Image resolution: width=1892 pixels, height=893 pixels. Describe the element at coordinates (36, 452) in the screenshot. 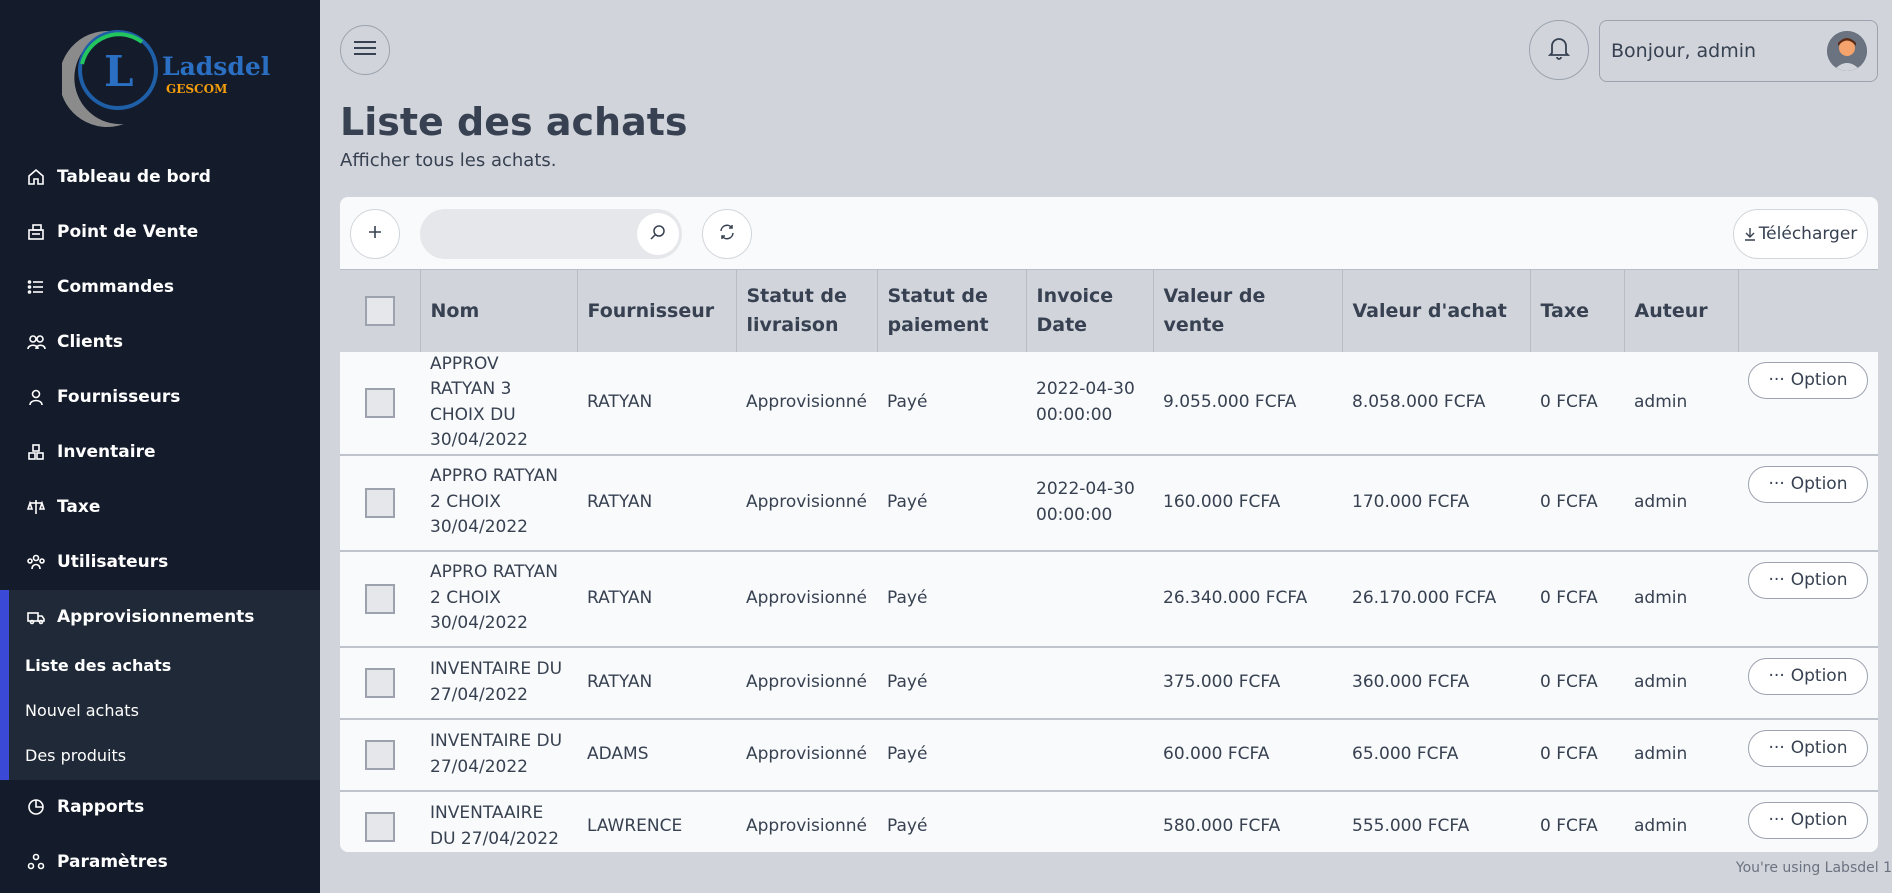

I see `boxes-icon` at that location.